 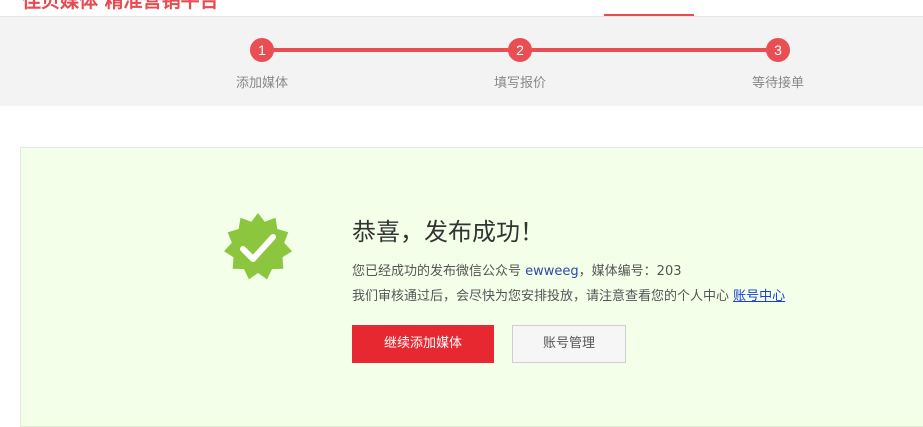 What do you see at coordinates (519, 83) in the screenshot?
I see `step-2-label: 填写报价` at bounding box center [519, 83].